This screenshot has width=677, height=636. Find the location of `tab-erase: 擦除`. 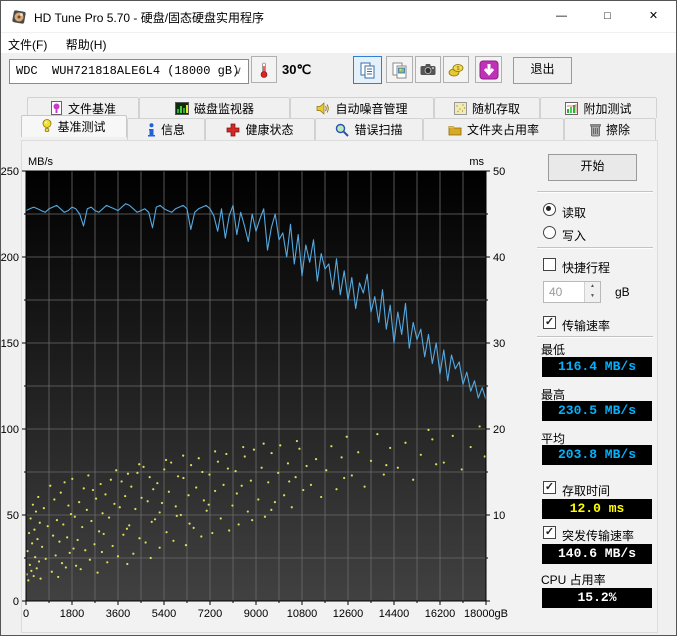

tab-erase: 擦除 is located at coordinates (610, 129).